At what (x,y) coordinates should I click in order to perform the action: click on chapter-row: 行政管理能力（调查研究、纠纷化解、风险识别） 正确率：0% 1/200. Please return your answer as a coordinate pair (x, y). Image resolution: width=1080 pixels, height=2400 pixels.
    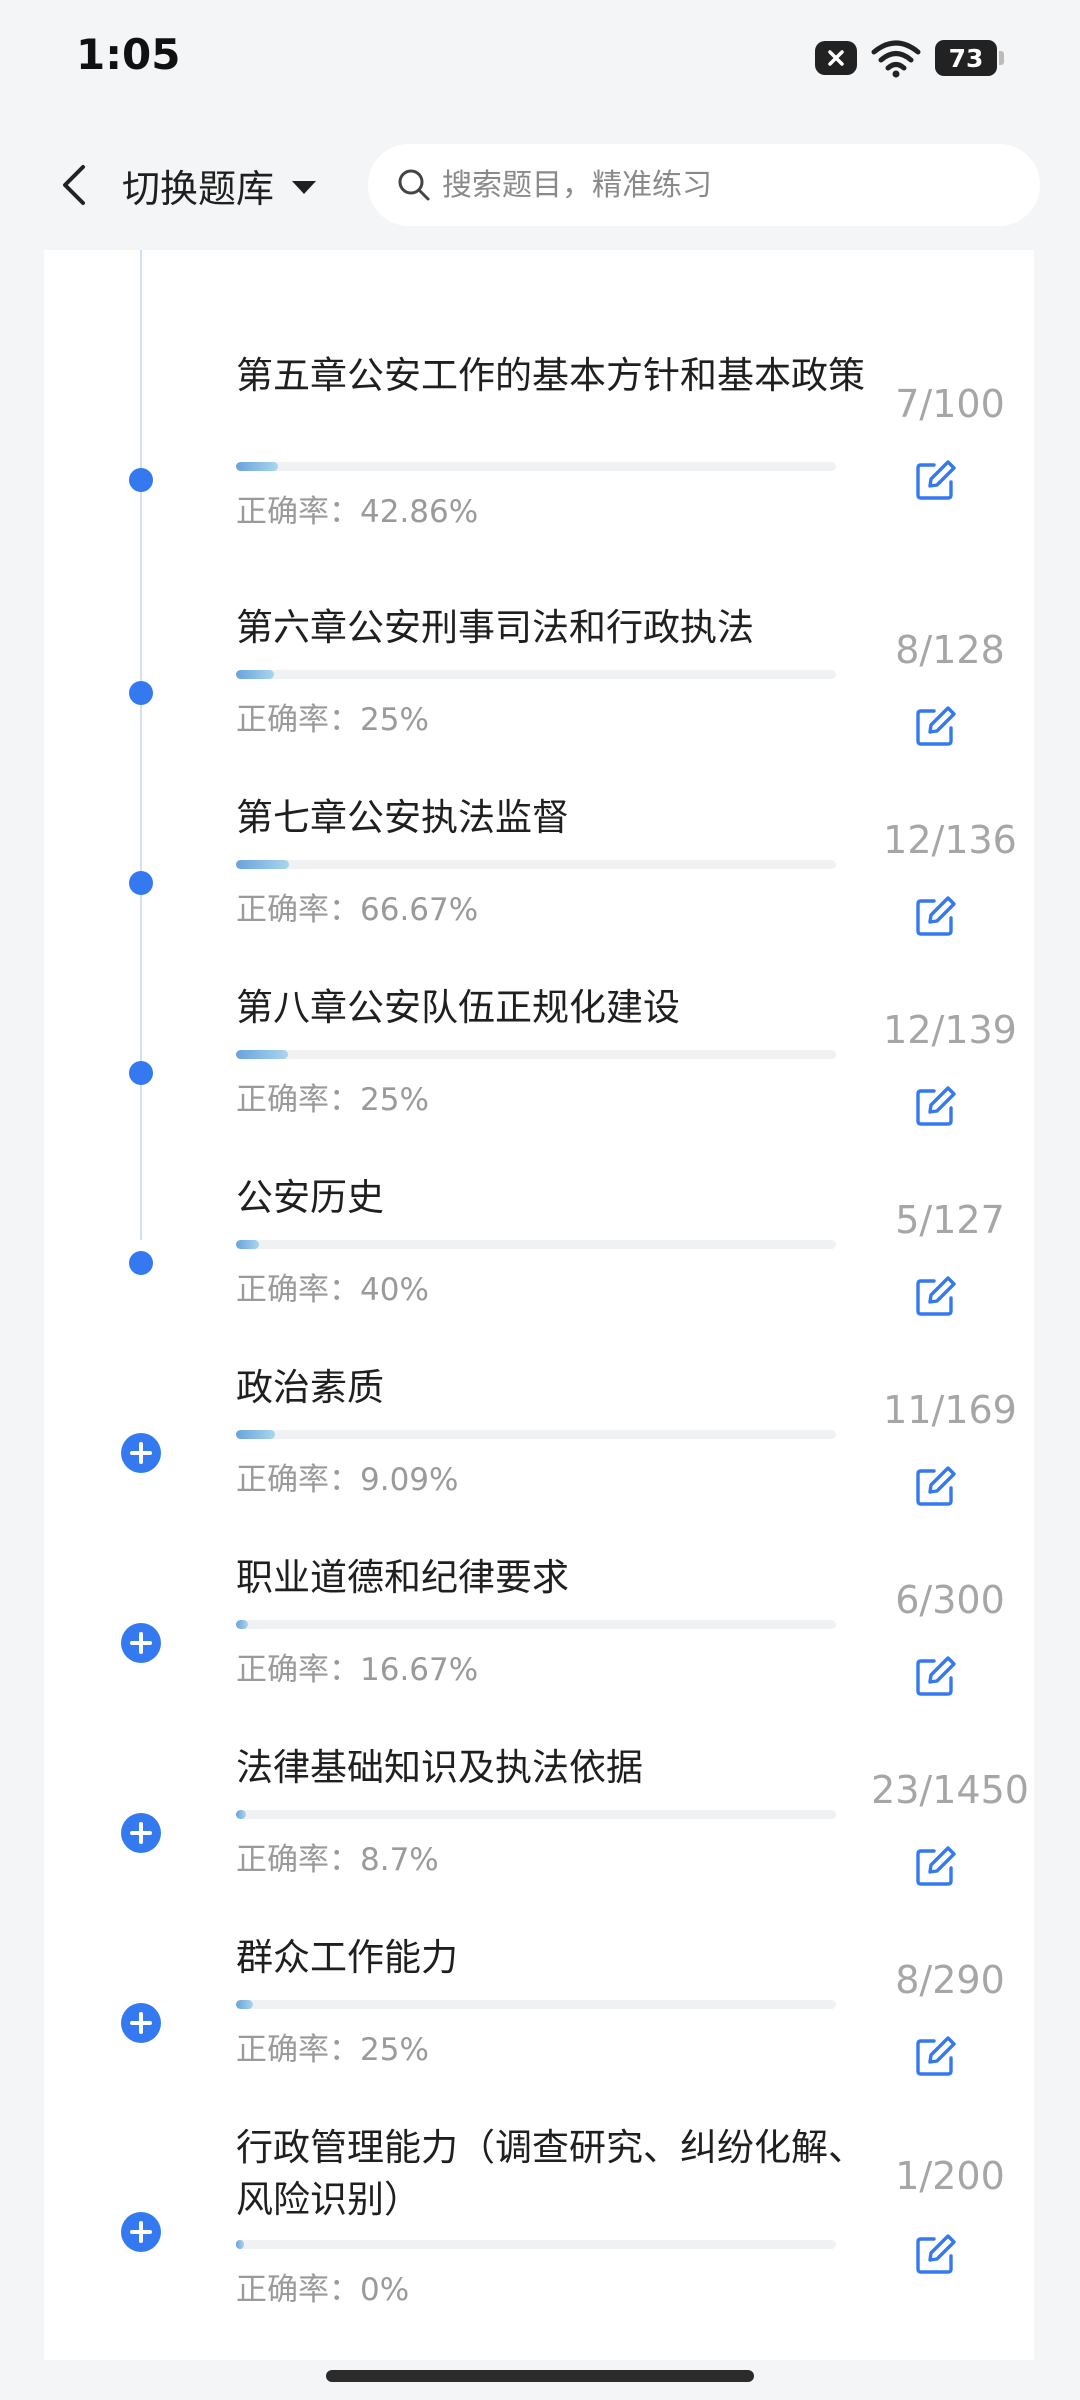
    Looking at the image, I should click on (539, 2215).